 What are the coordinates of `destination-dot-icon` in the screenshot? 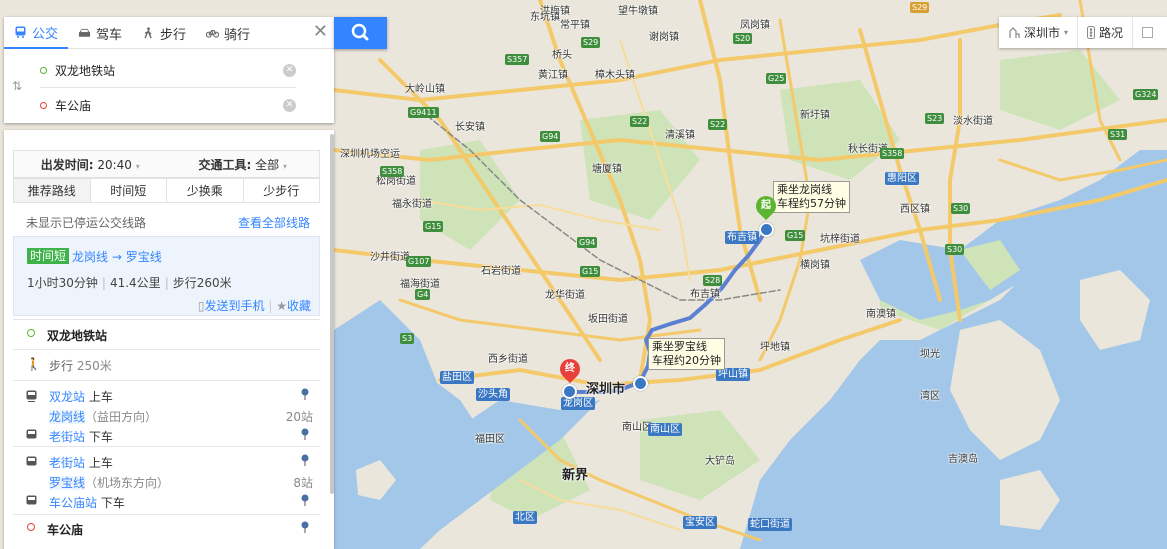 It's located at (43, 105).